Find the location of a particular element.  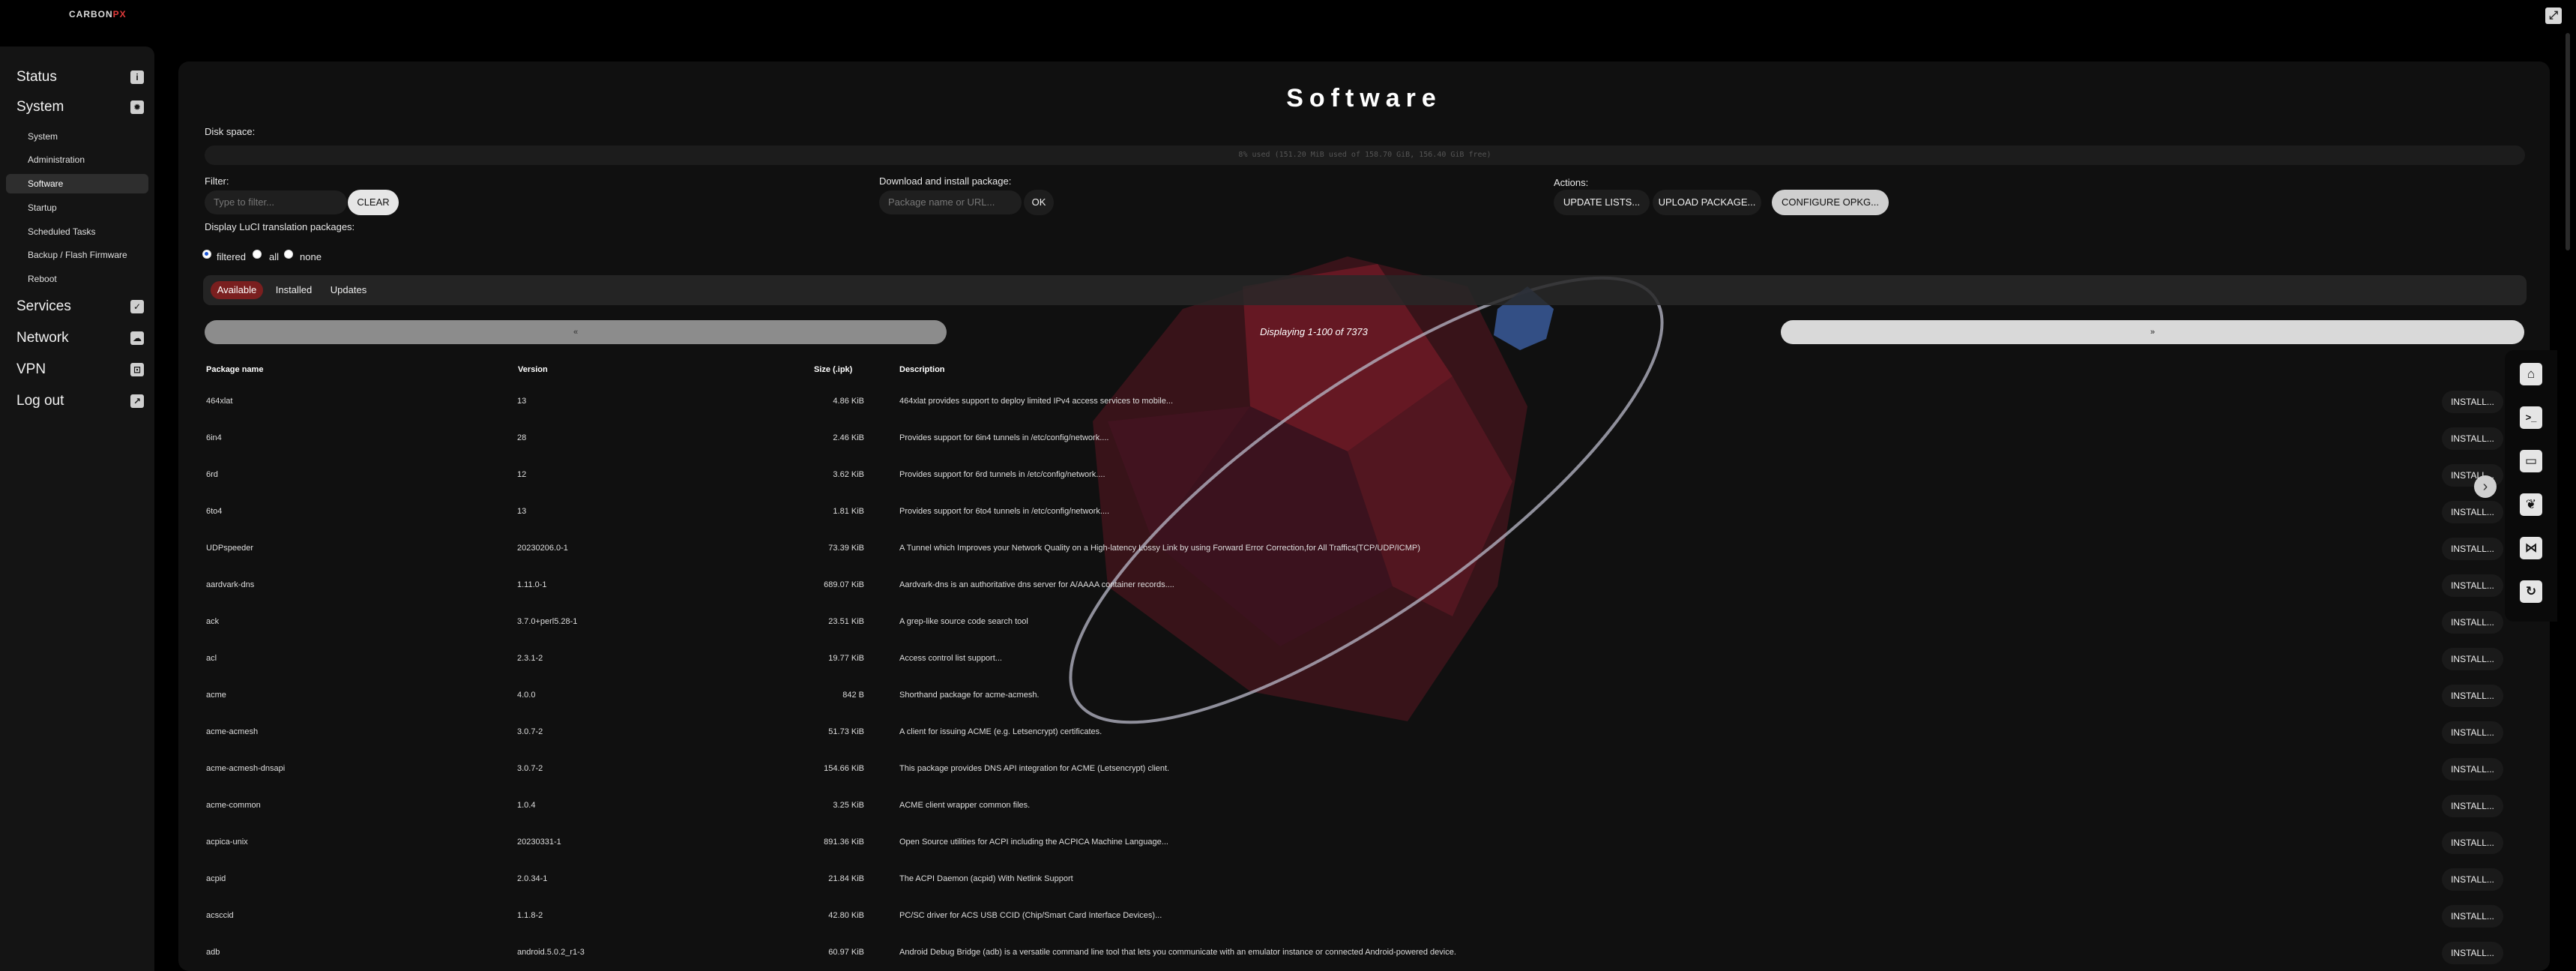

sidebar-item-label: VPN is located at coordinates (31, 369).